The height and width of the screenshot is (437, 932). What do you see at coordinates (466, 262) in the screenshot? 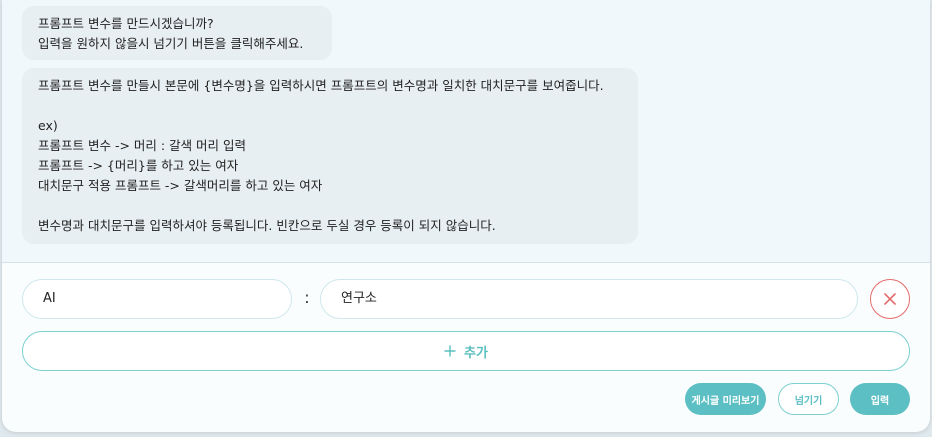
I see `divider` at bounding box center [466, 262].